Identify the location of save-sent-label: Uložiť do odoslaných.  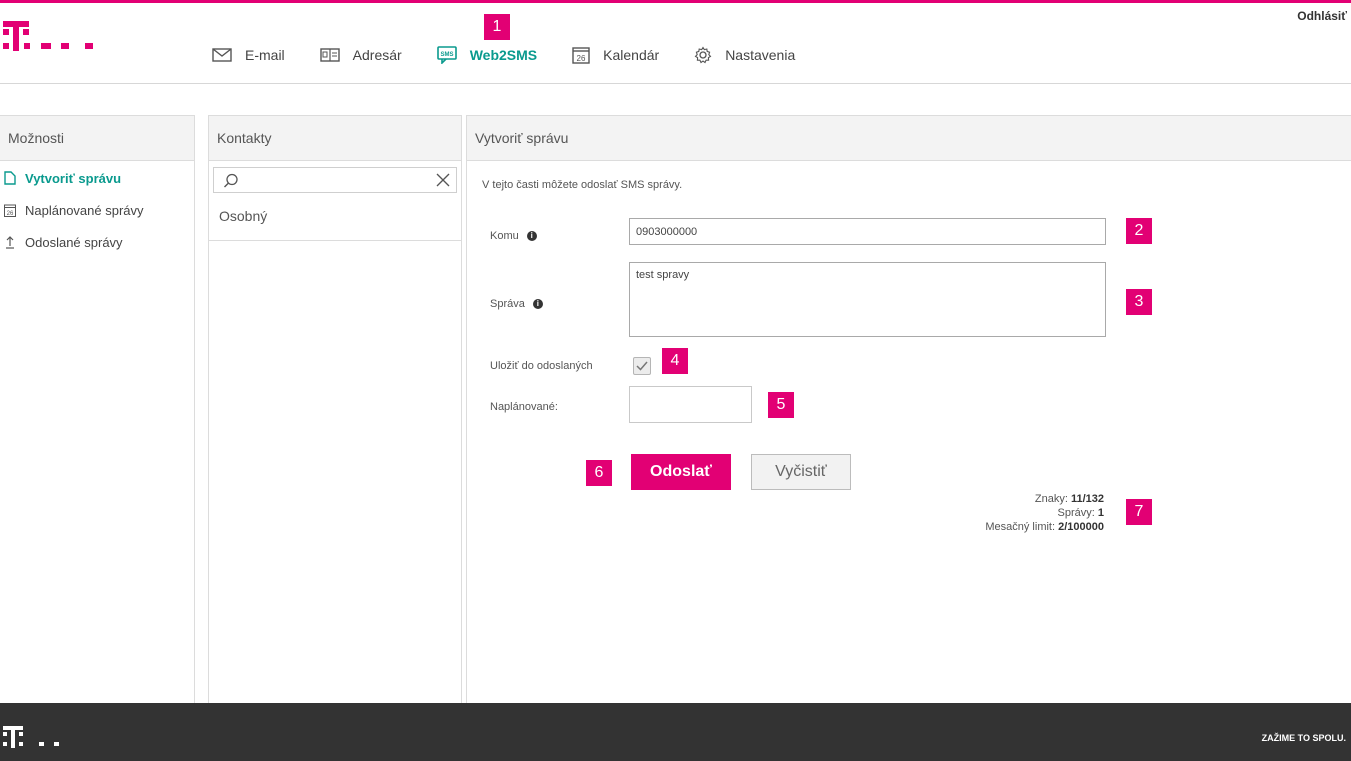
(541, 366).